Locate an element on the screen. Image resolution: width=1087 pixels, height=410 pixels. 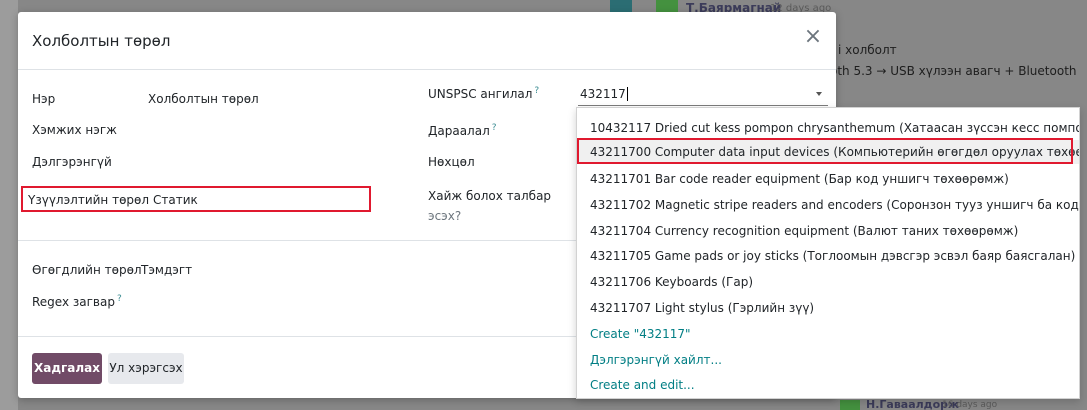
data-type-value: Тэмдэгт is located at coordinates (166, 270).